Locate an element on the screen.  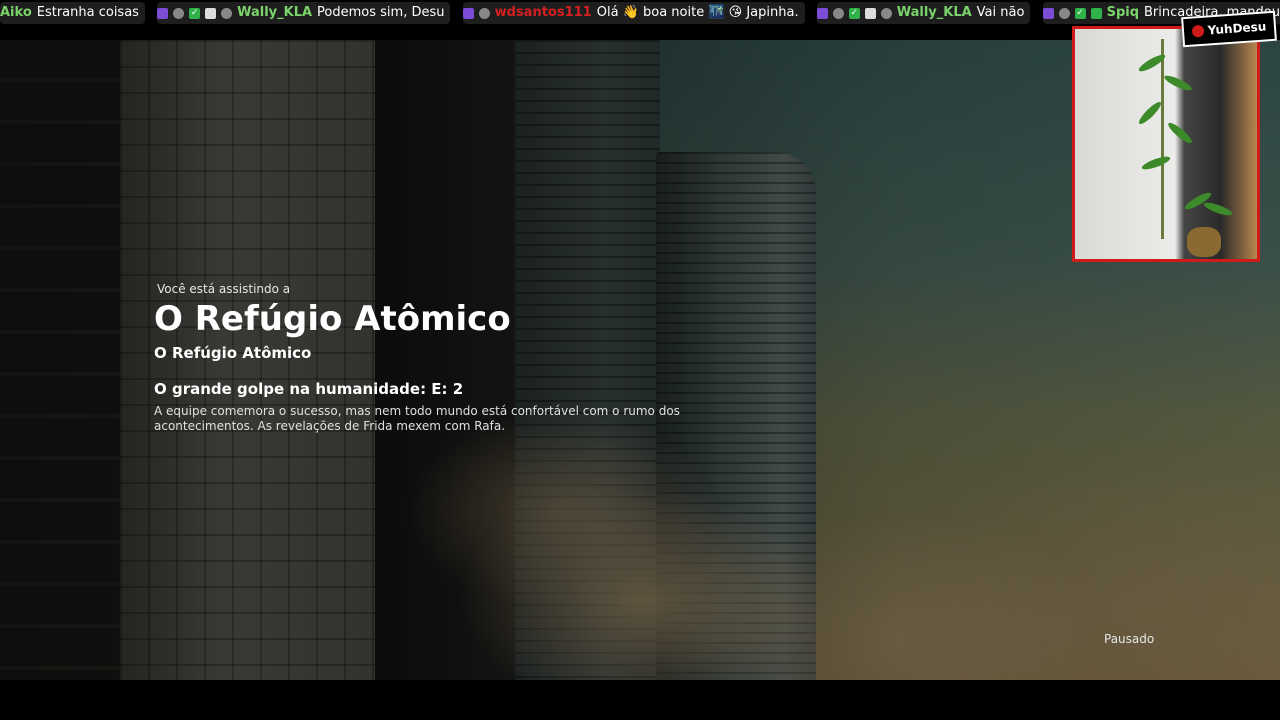
channel-logo-text: YuhDesu is located at coordinates (1237, 28).